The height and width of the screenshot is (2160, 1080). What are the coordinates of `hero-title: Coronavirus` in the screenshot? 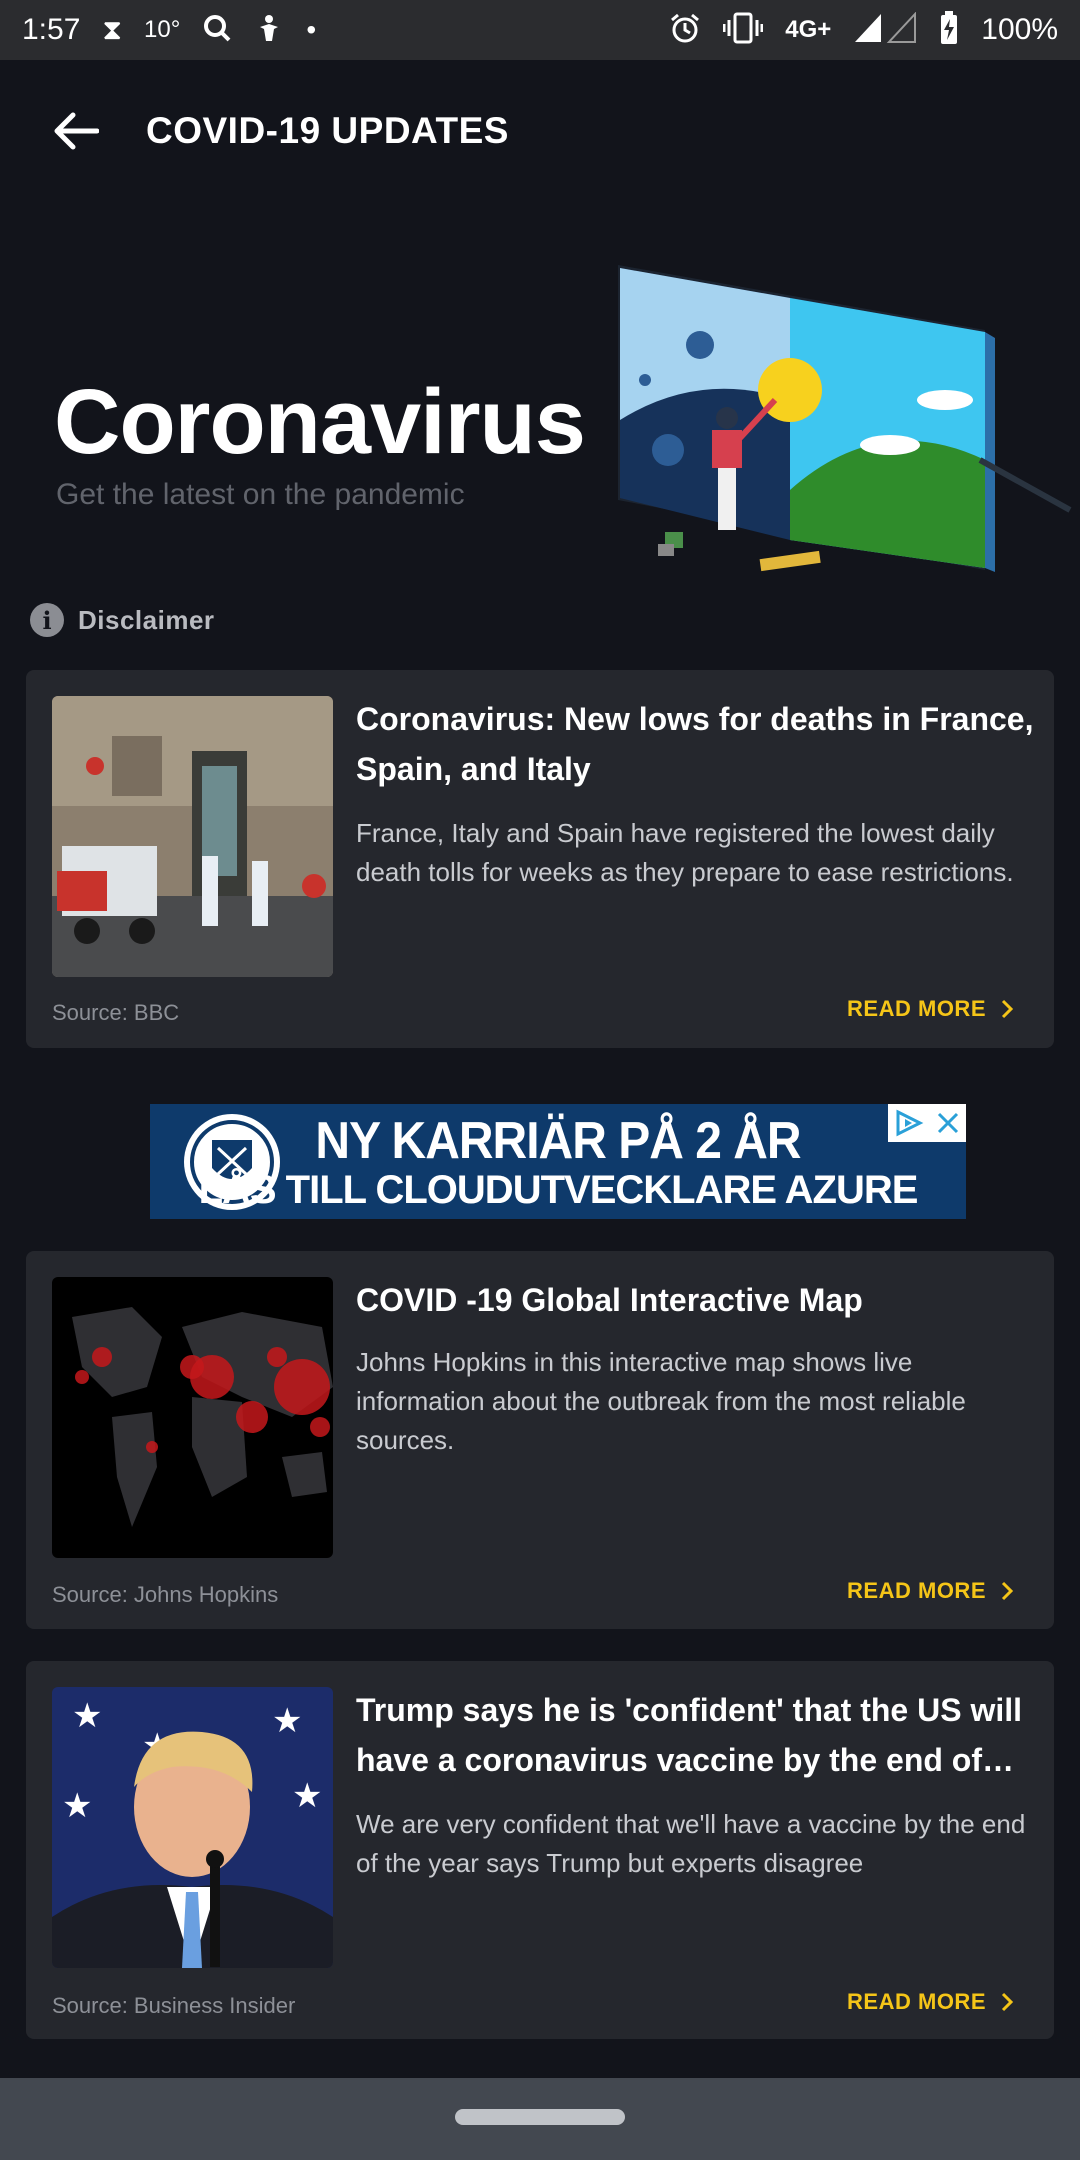 It's located at (320, 422).